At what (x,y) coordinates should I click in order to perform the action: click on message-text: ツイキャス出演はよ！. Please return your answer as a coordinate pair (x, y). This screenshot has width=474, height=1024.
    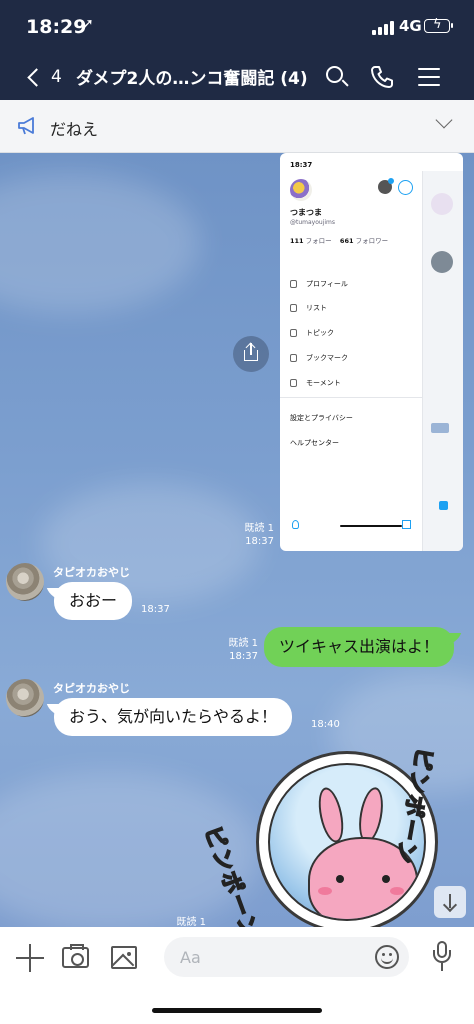
    Looking at the image, I should click on (359, 646).